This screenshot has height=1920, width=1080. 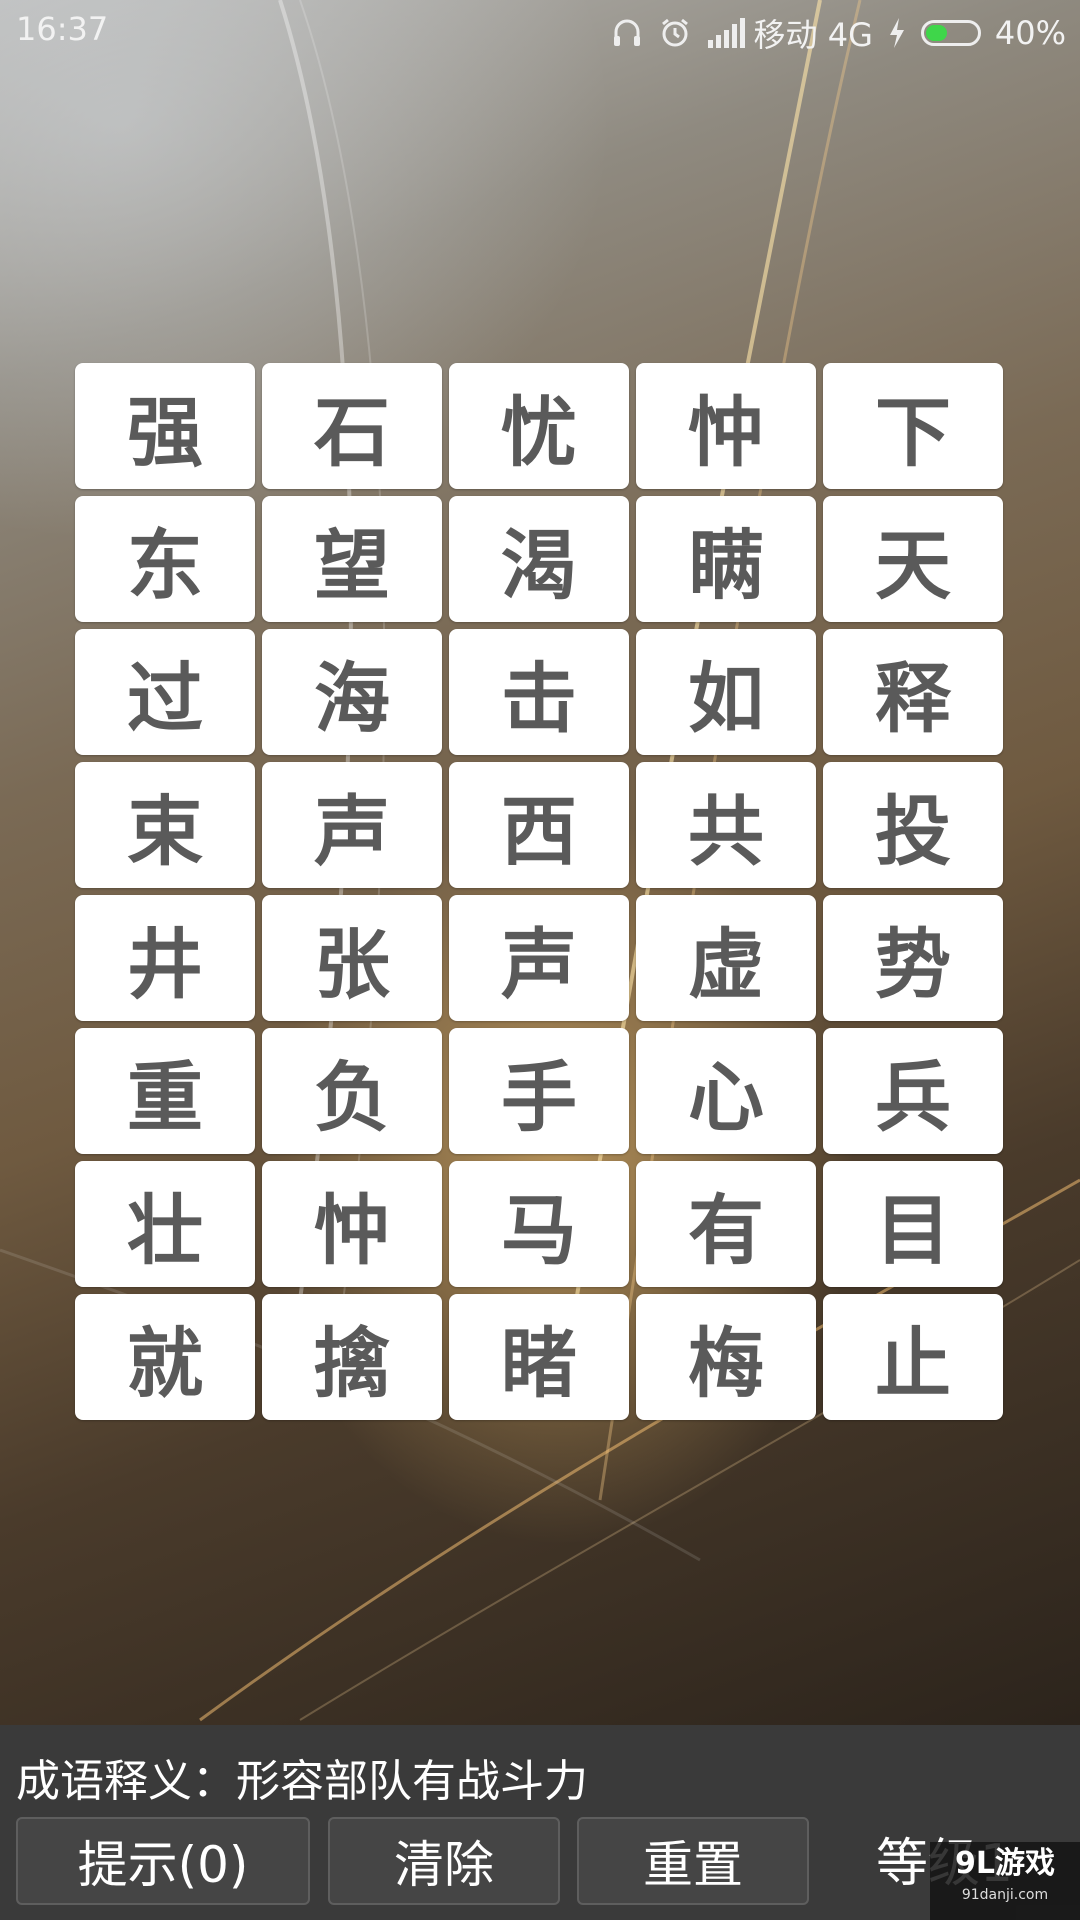 I want to click on grid-cell: 重, so click(x=165, y=1091).